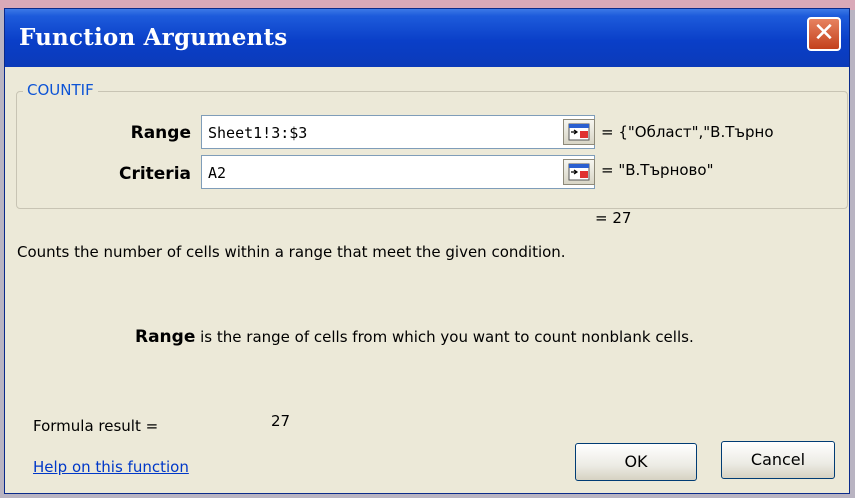  Describe the element at coordinates (281, 421) in the screenshot. I see `formula-result-value: 27` at that location.